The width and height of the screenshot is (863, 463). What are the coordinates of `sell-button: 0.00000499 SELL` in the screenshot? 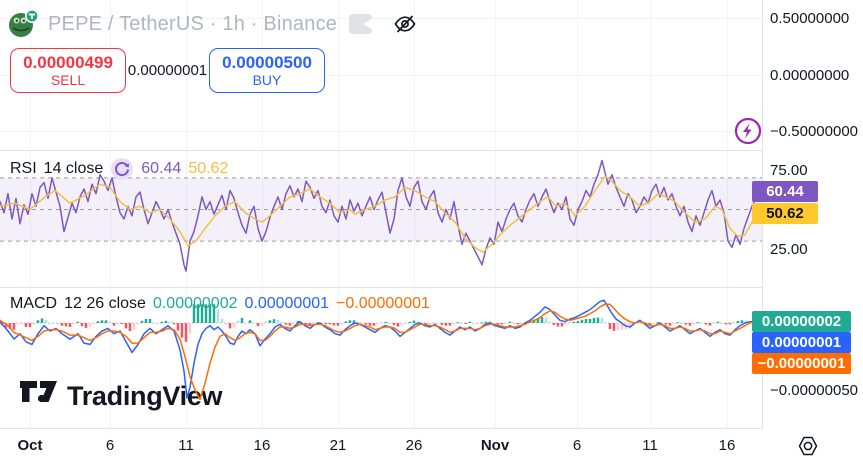 It's located at (68, 70).